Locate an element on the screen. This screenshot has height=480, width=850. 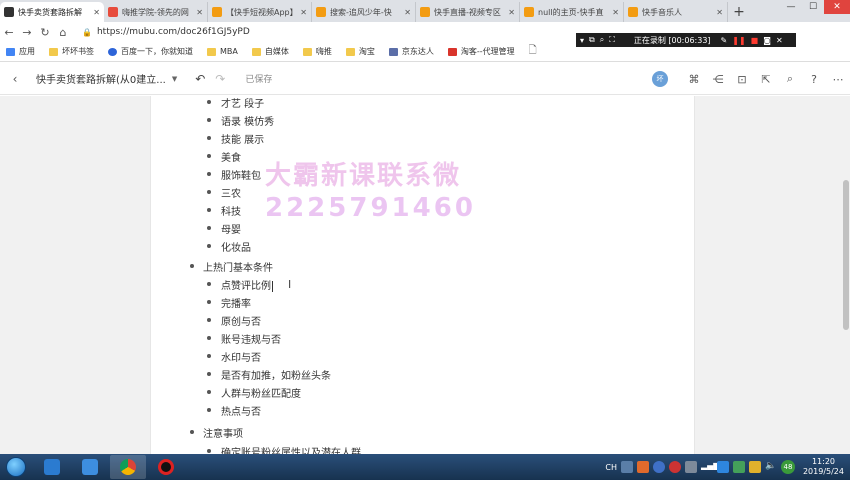
taskbar-app-shield is located at coordinates (52, 467).